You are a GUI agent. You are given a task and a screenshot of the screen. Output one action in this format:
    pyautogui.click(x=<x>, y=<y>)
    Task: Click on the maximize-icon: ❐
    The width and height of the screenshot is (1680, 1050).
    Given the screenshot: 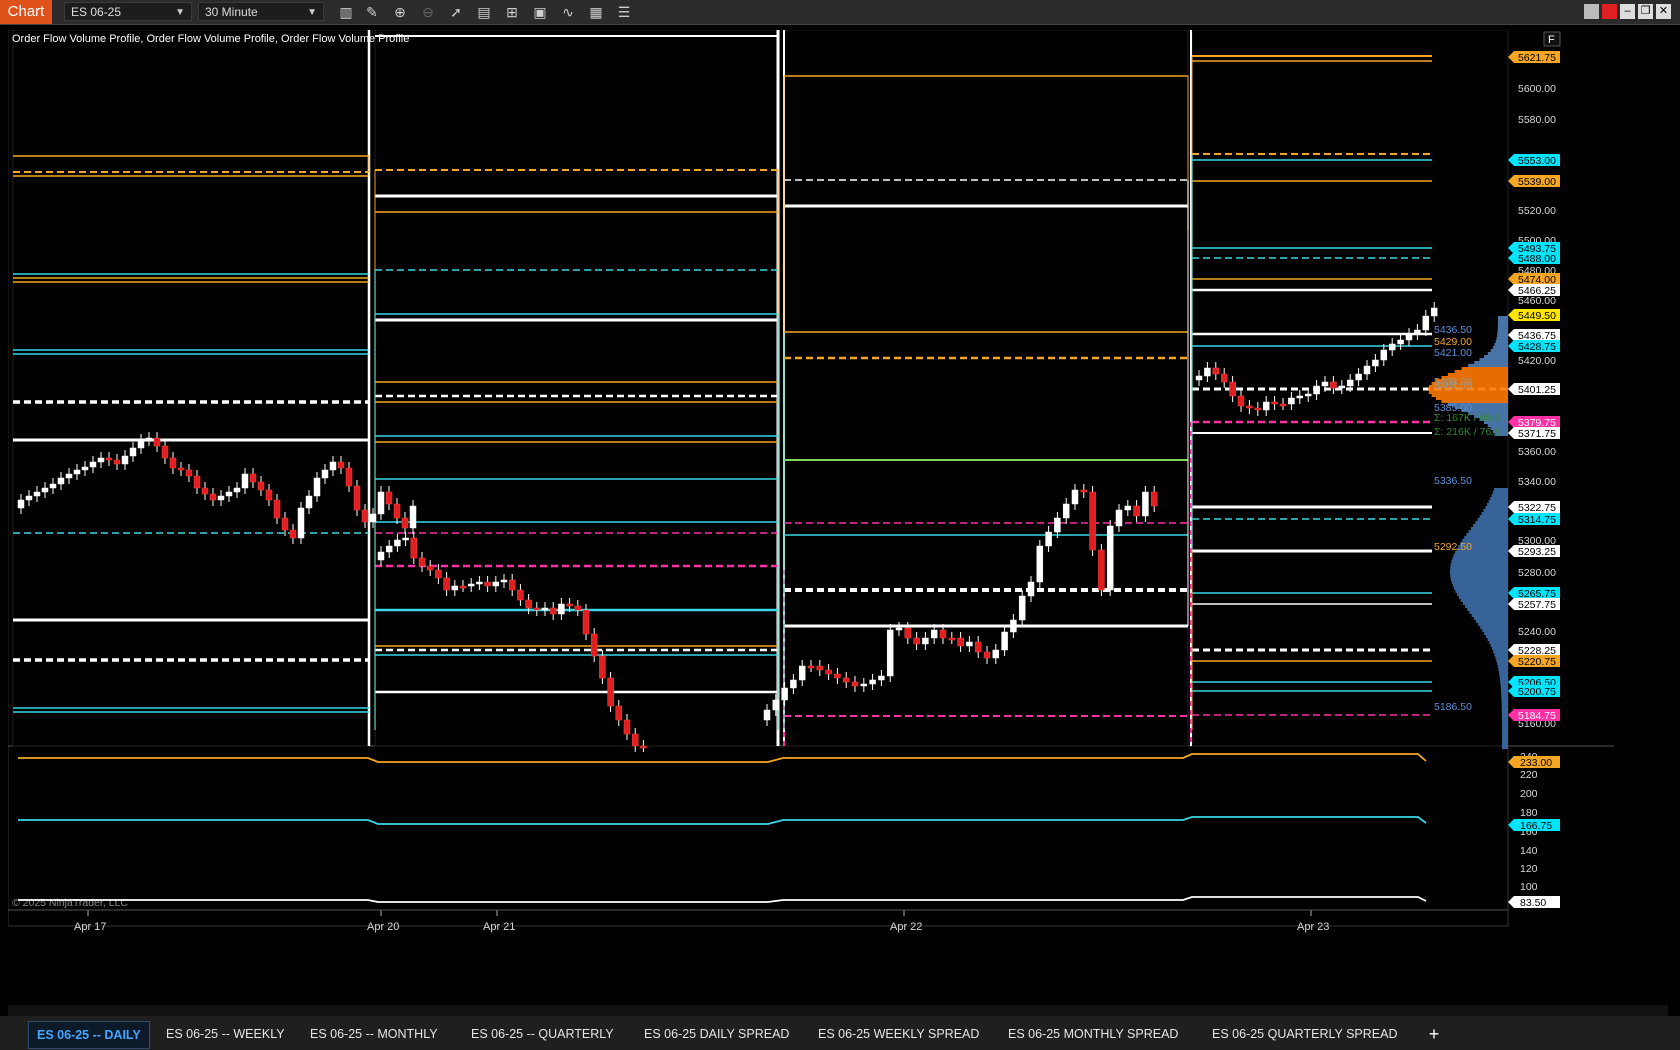 What is the action you would take?
    pyautogui.click(x=1645, y=11)
    